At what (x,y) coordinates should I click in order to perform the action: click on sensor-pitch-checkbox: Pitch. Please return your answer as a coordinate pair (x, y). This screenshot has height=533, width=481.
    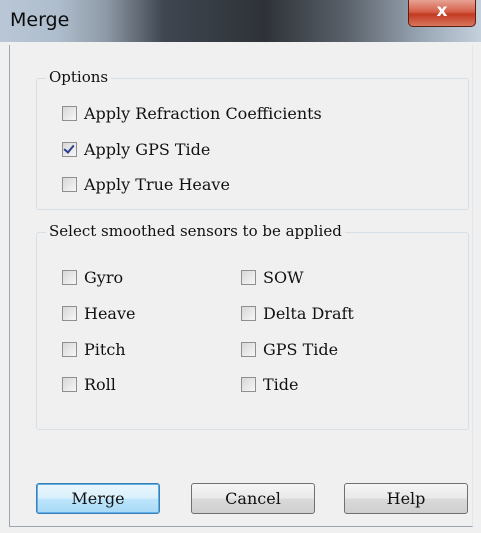
    Looking at the image, I should click on (94, 349).